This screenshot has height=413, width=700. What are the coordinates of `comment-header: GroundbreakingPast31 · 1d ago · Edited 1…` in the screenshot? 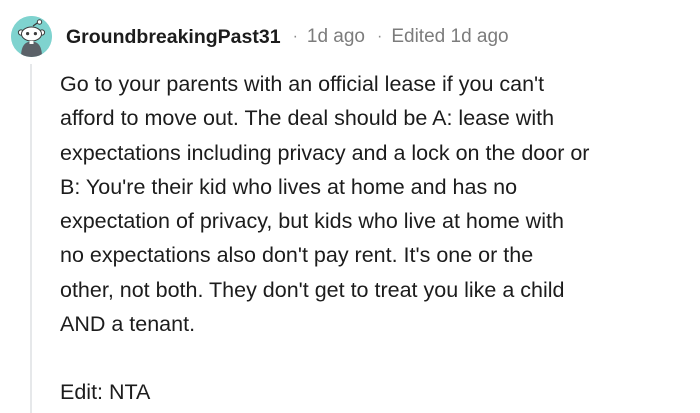 It's located at (287, 37).